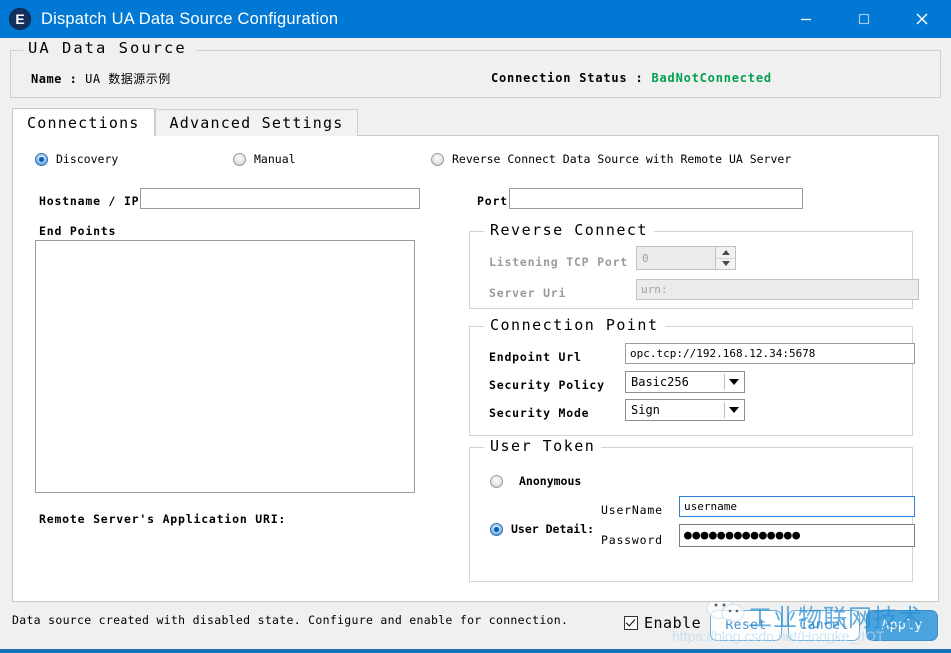 Image resolution: width=951 pixels, height=653 pixels. Describe the element at coordinates (574, 325) in the screenshot. I see `connection-point-group-title: Connection Point` at that location.